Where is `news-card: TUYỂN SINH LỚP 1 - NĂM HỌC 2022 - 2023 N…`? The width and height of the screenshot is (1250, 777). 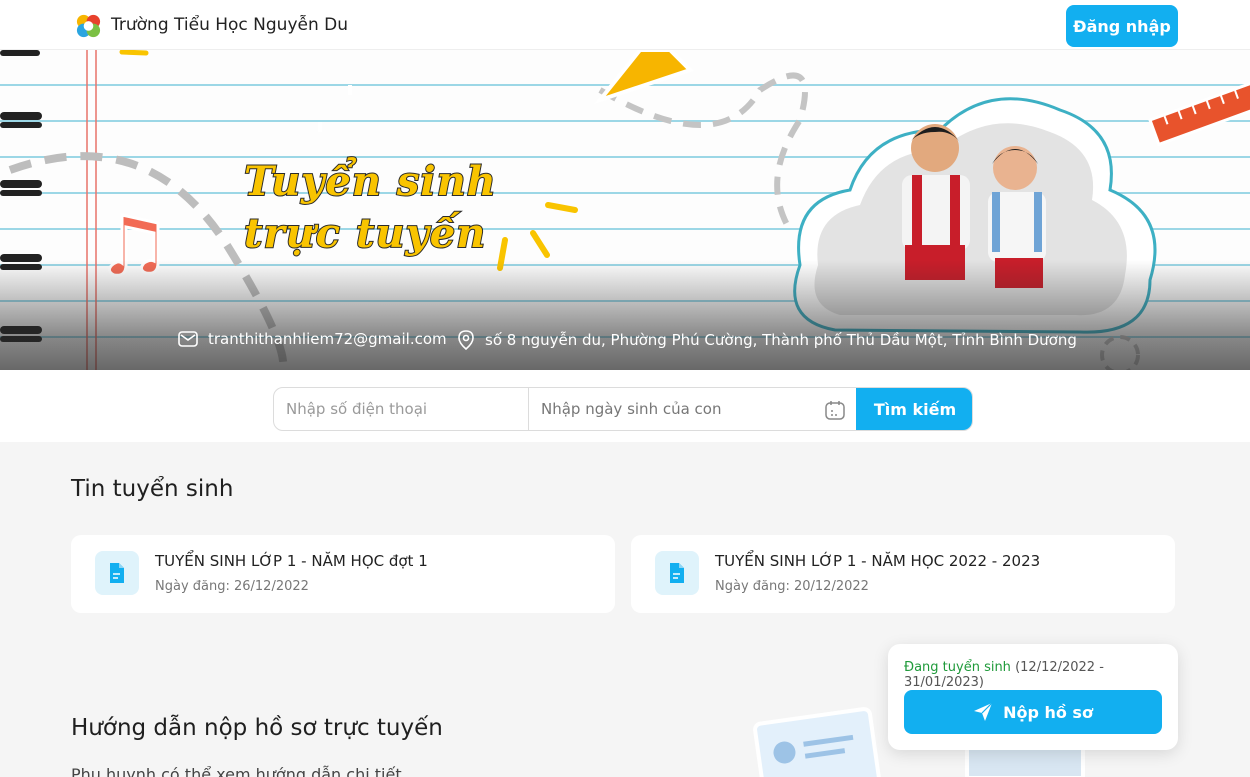 news-card: TUYỂN SINH LỚP 1 - NĂM HỌC 2022 - 2023 N… is located at coordinates (903, 574).